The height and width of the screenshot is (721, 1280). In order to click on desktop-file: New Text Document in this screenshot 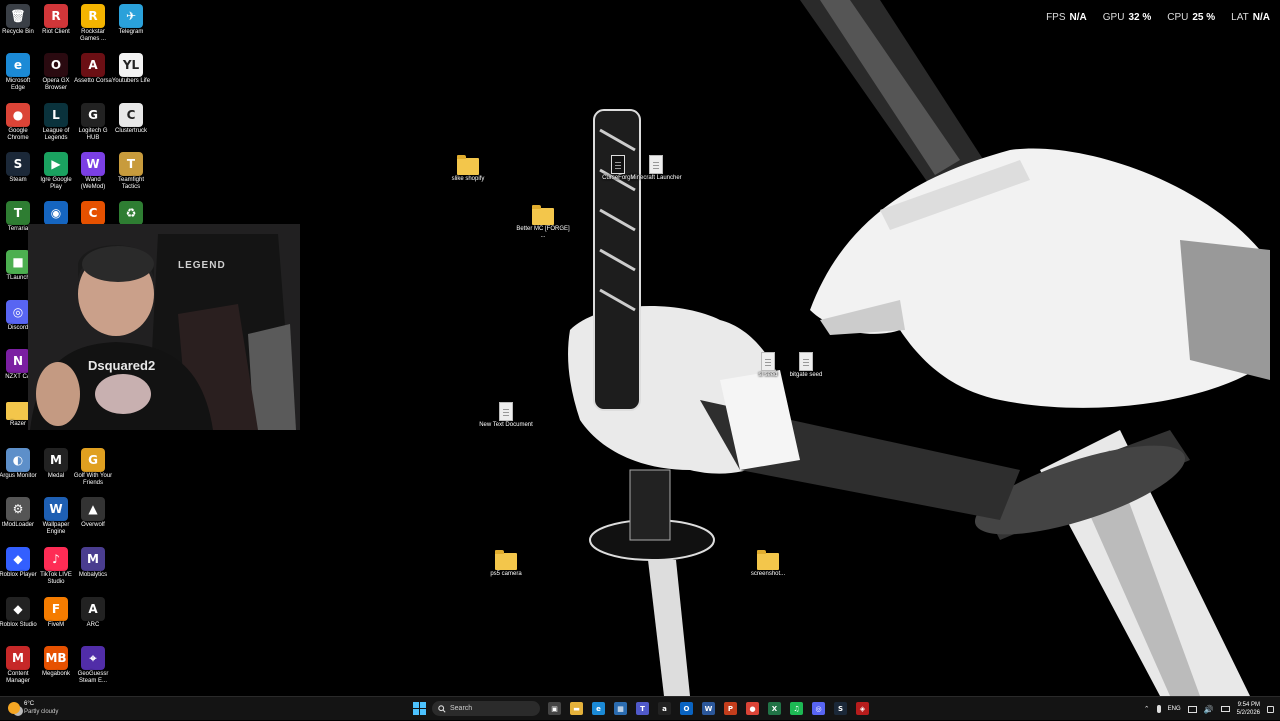, I will do `click(506, 415)`.